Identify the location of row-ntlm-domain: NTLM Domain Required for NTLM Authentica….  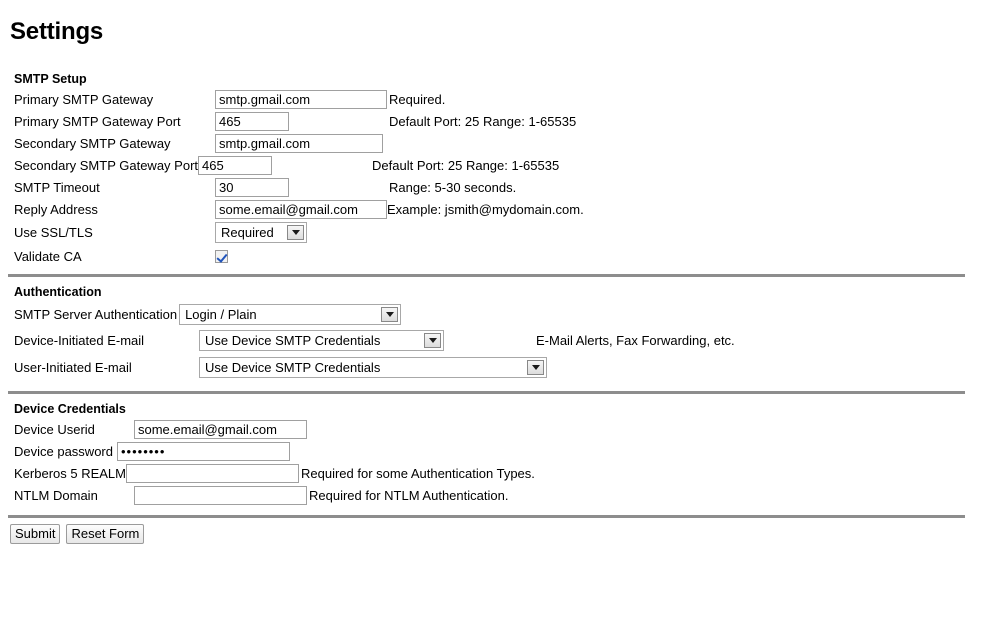
(501, 495).